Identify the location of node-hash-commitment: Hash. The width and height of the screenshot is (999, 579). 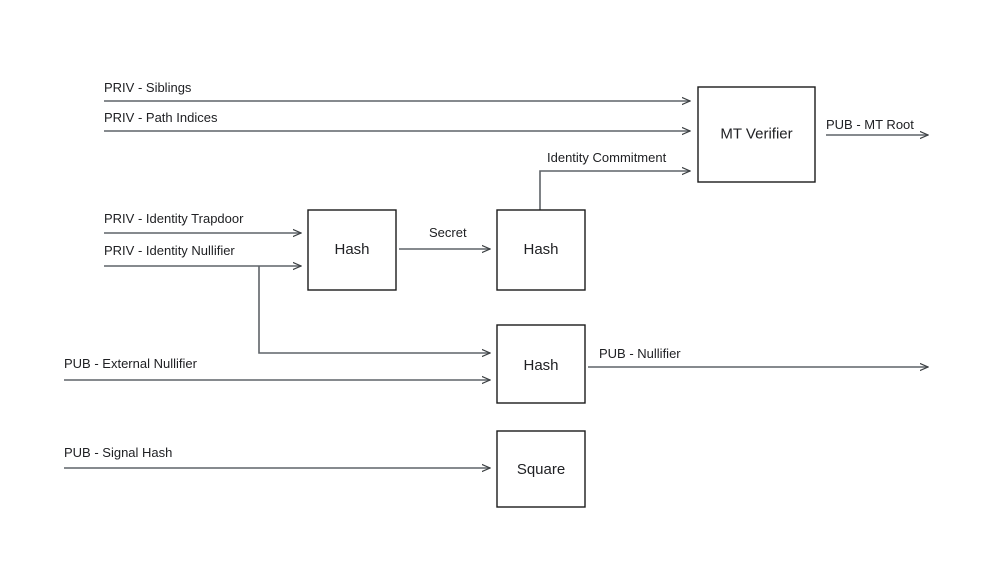
(541, 250).